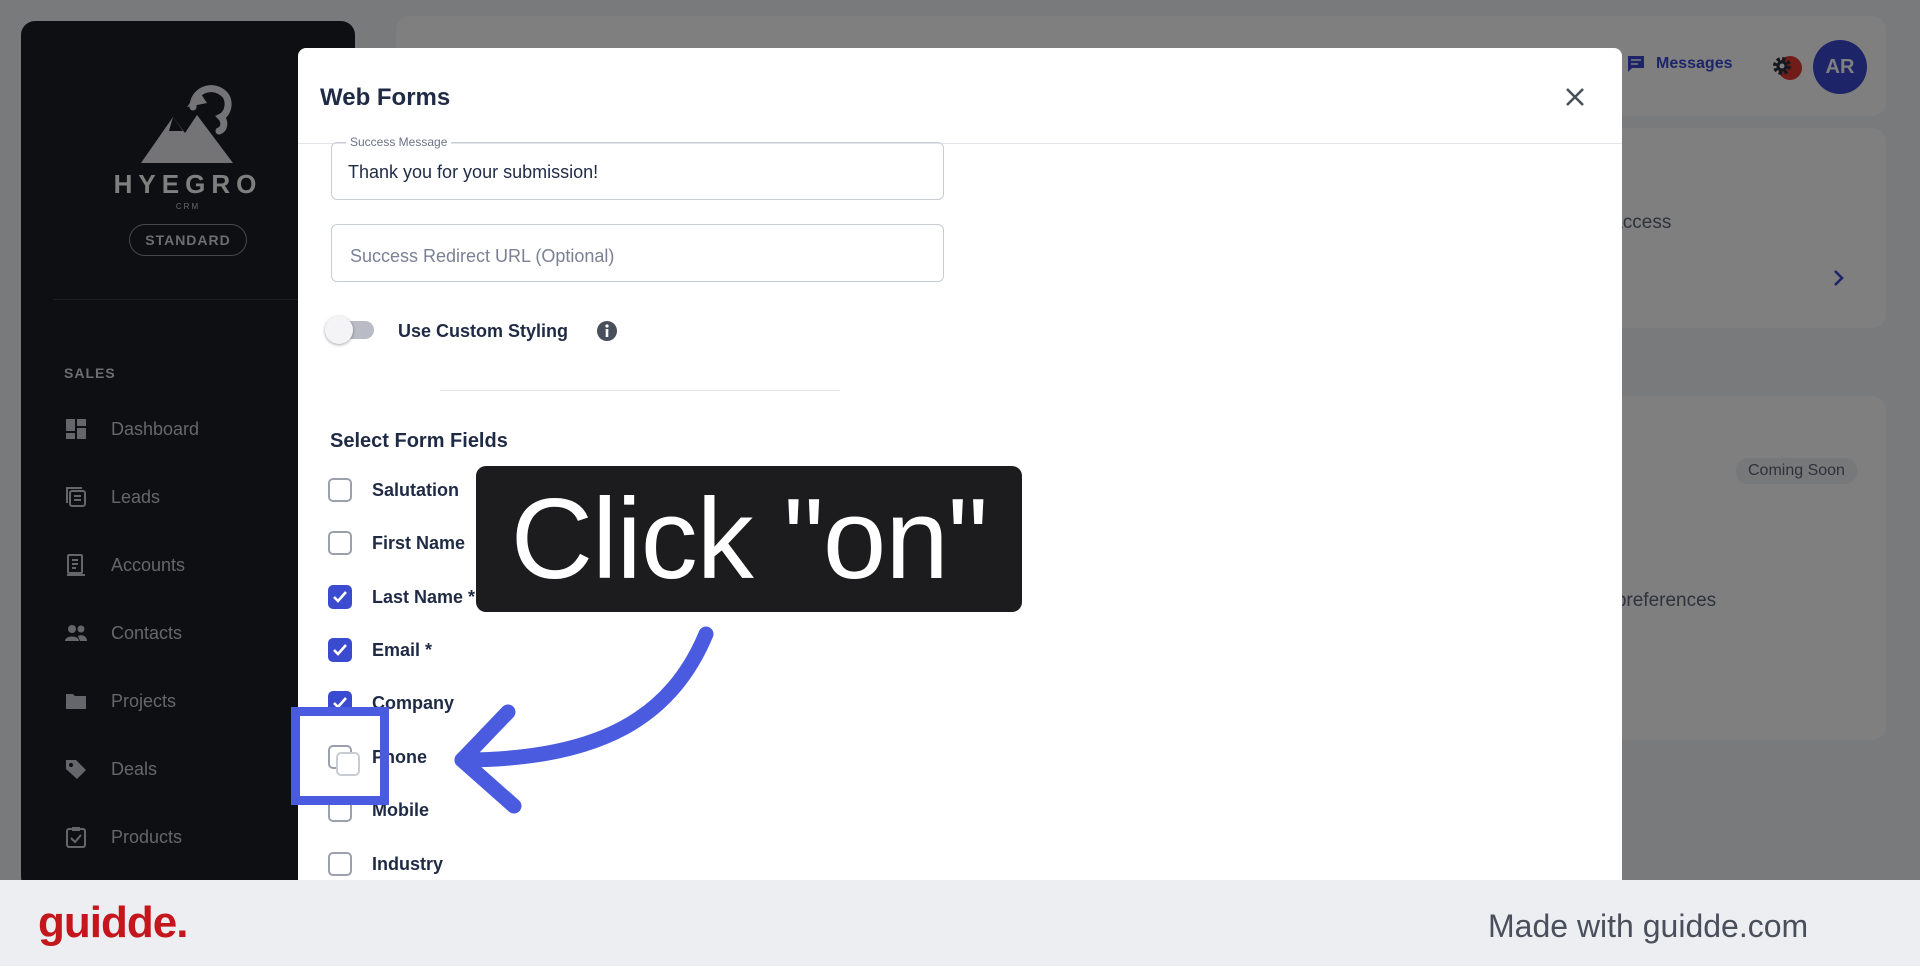 The width and height of the screenshot is (1920, 966). Describe the element at coordinates (1648, 926) in the screenshot. I see `made-with-text: Made with guidde.com` at that location.